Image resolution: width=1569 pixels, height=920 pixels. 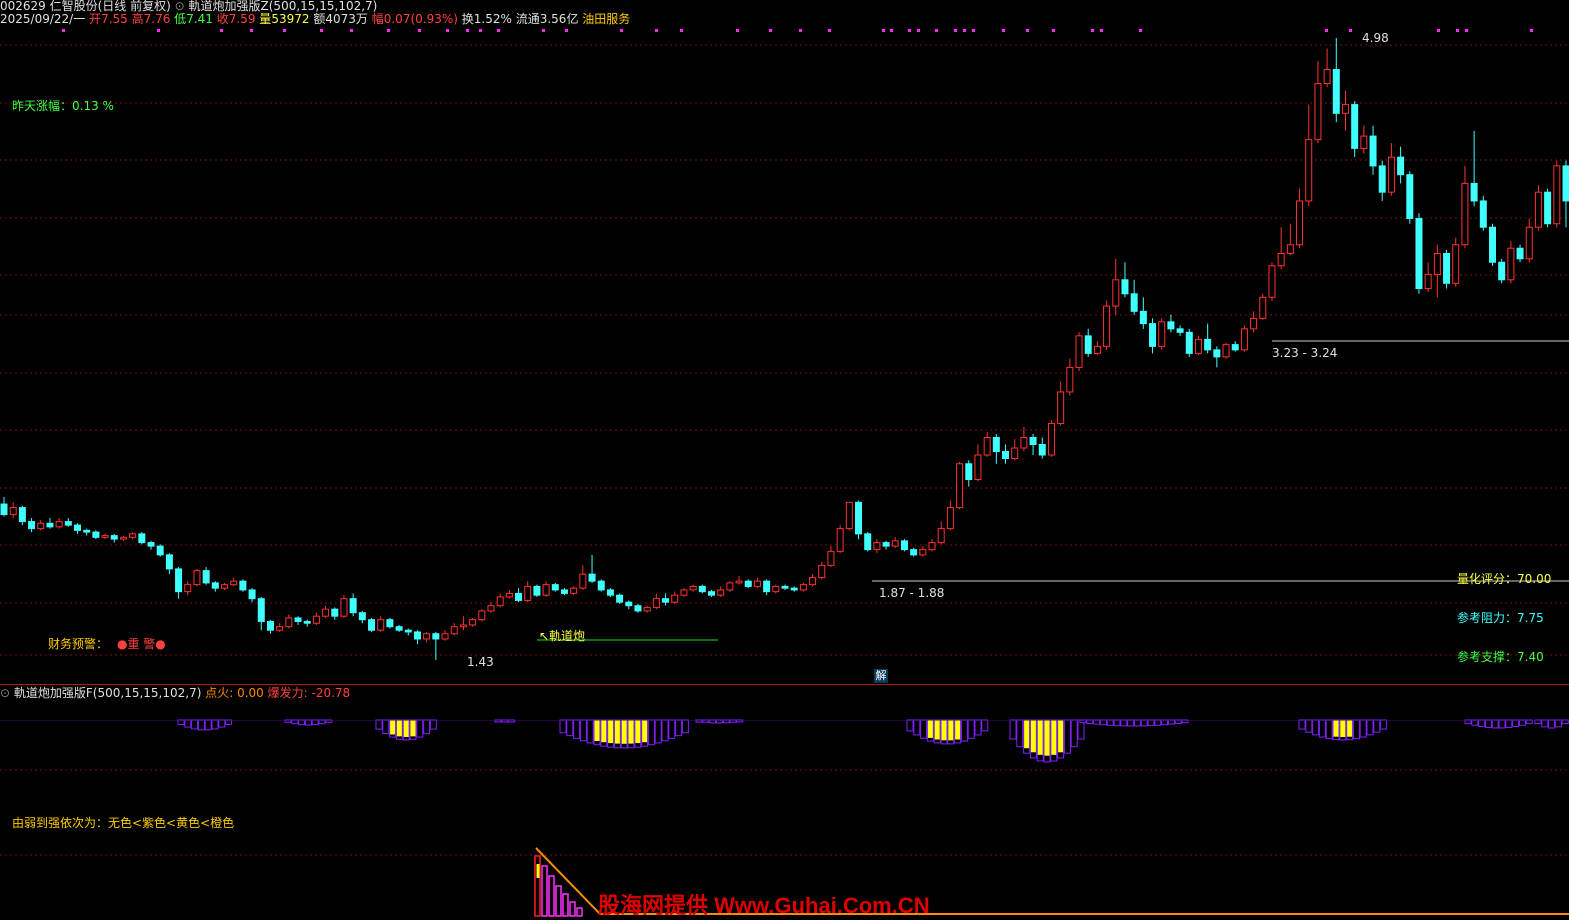 I want to click on sector-link: 油田服务, so click(x=606, y=19).